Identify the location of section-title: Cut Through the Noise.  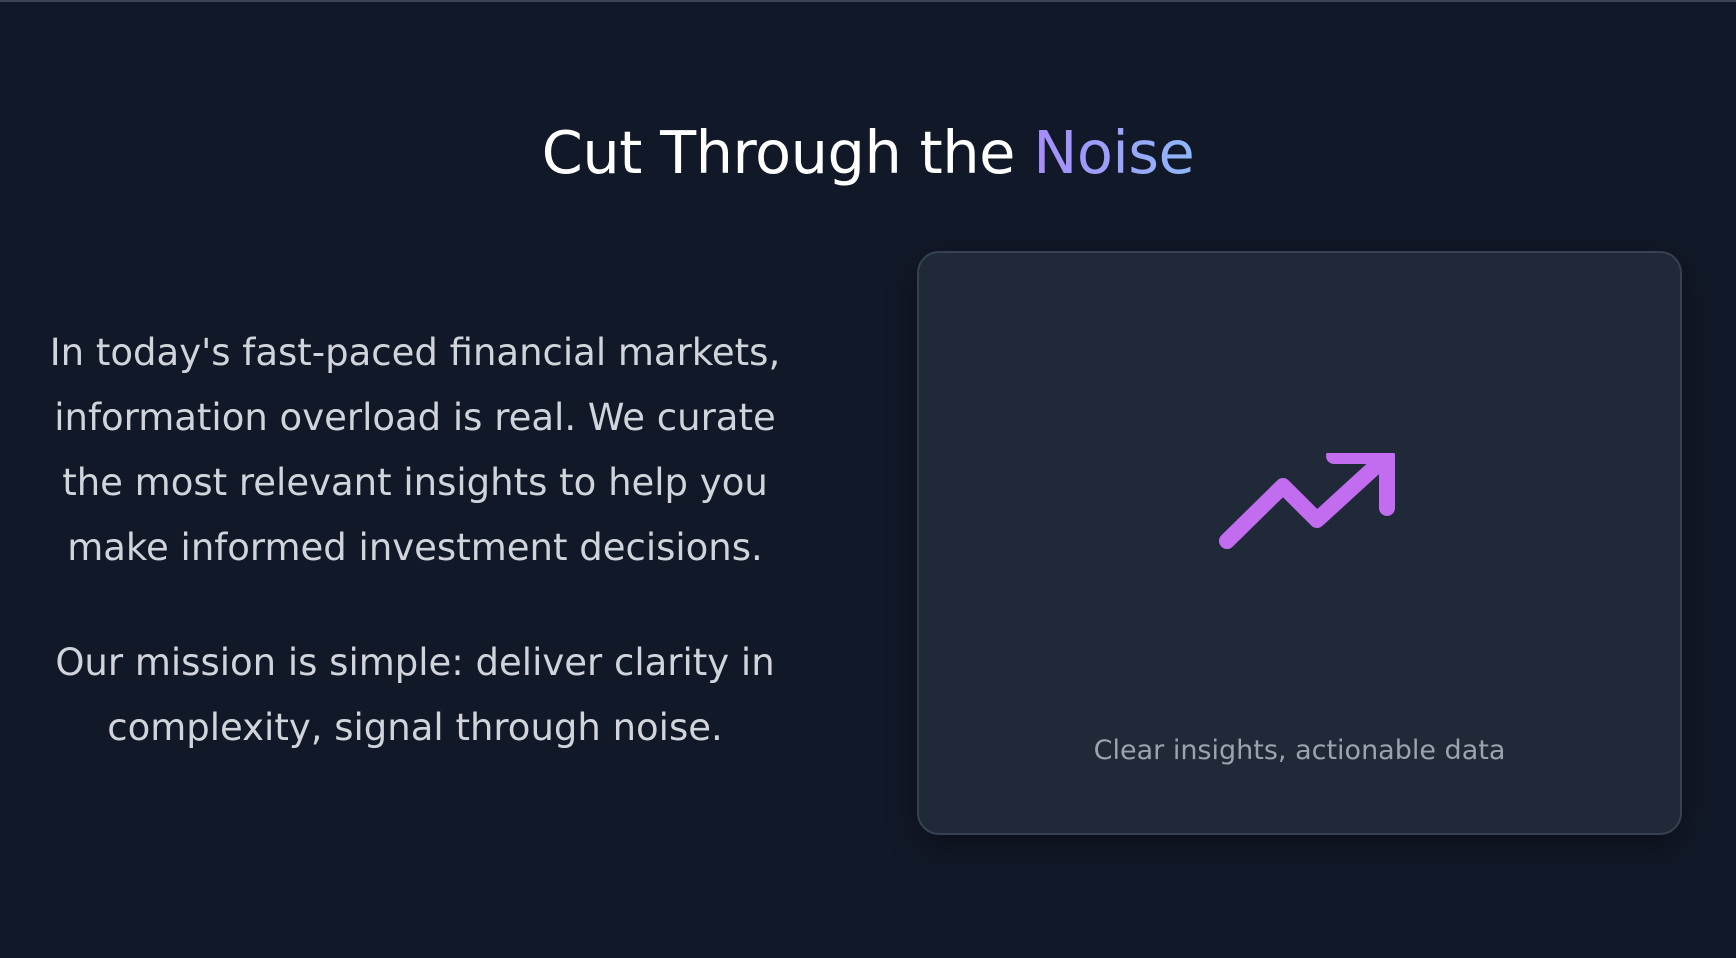
(868, 153).